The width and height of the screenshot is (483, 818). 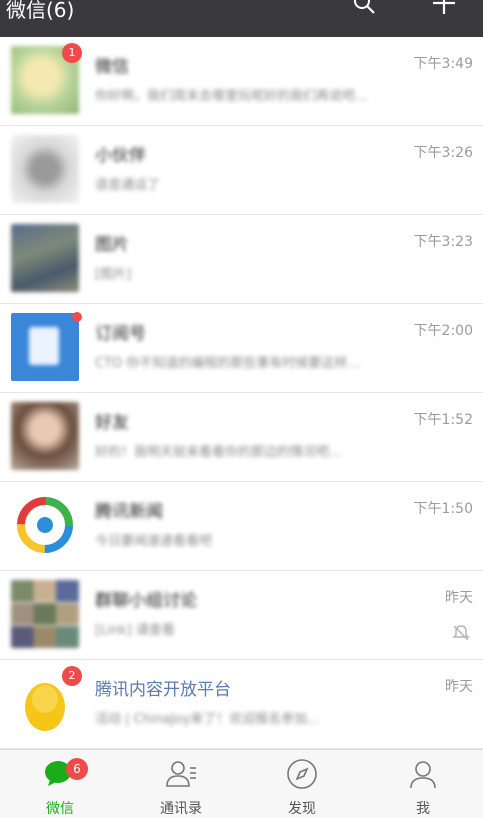 I want to click on tab-bar: 6 微信 通讯录 发现 我, so click(x=241, y=783).